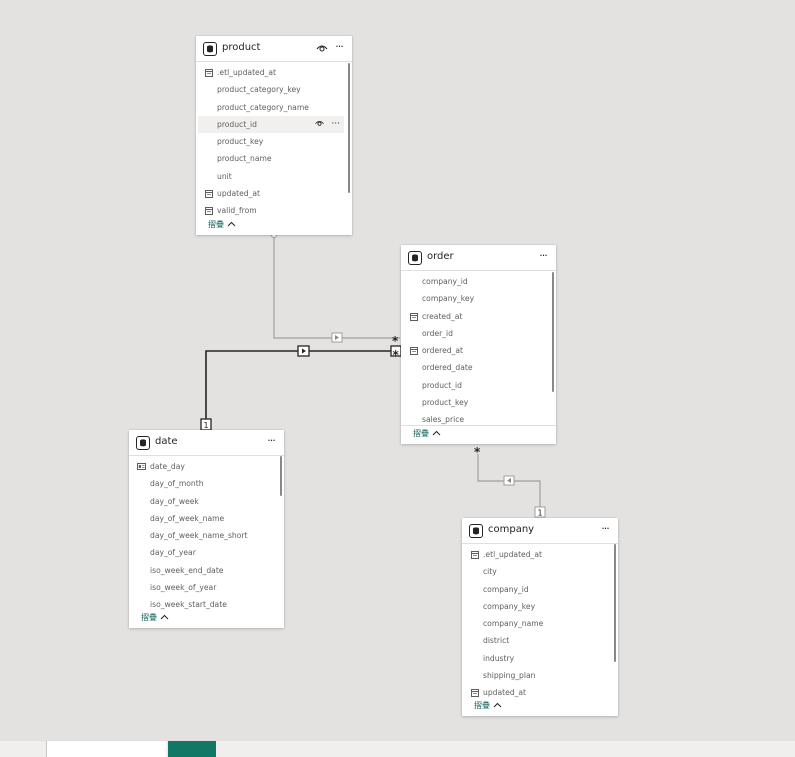 The image size is (795, 757). Describe the element at coordinates (187, 518) in the screenshot. I see `field-name: day_of_week_name` at that location.